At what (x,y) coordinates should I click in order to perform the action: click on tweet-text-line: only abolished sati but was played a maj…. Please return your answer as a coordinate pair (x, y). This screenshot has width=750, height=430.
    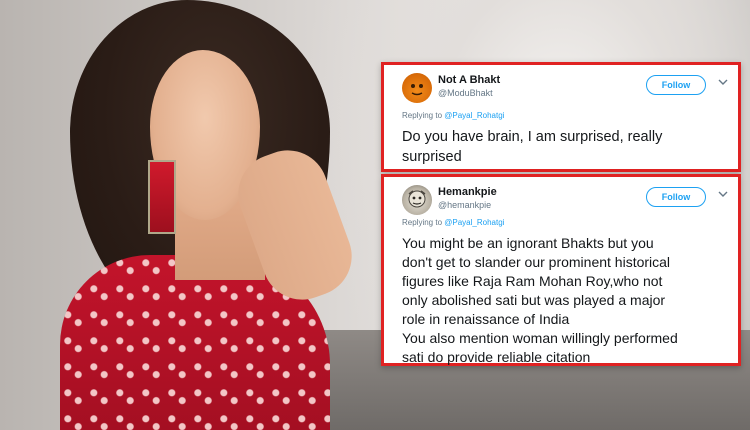
    Looking at the image, I should click on (534, 300).